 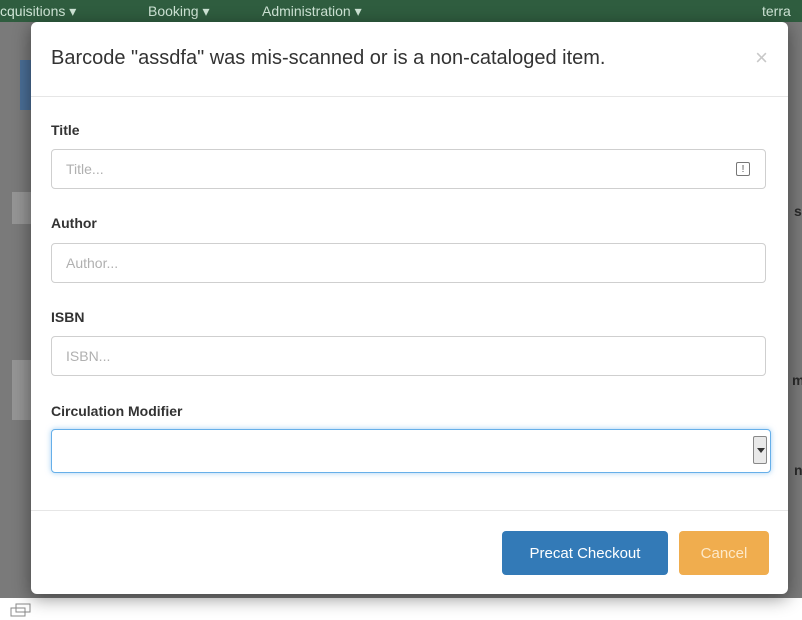 What do you see at coordinates (798, 470) in the screenshot?
I see `background-char-n: n` at bounding box center [798, 470].